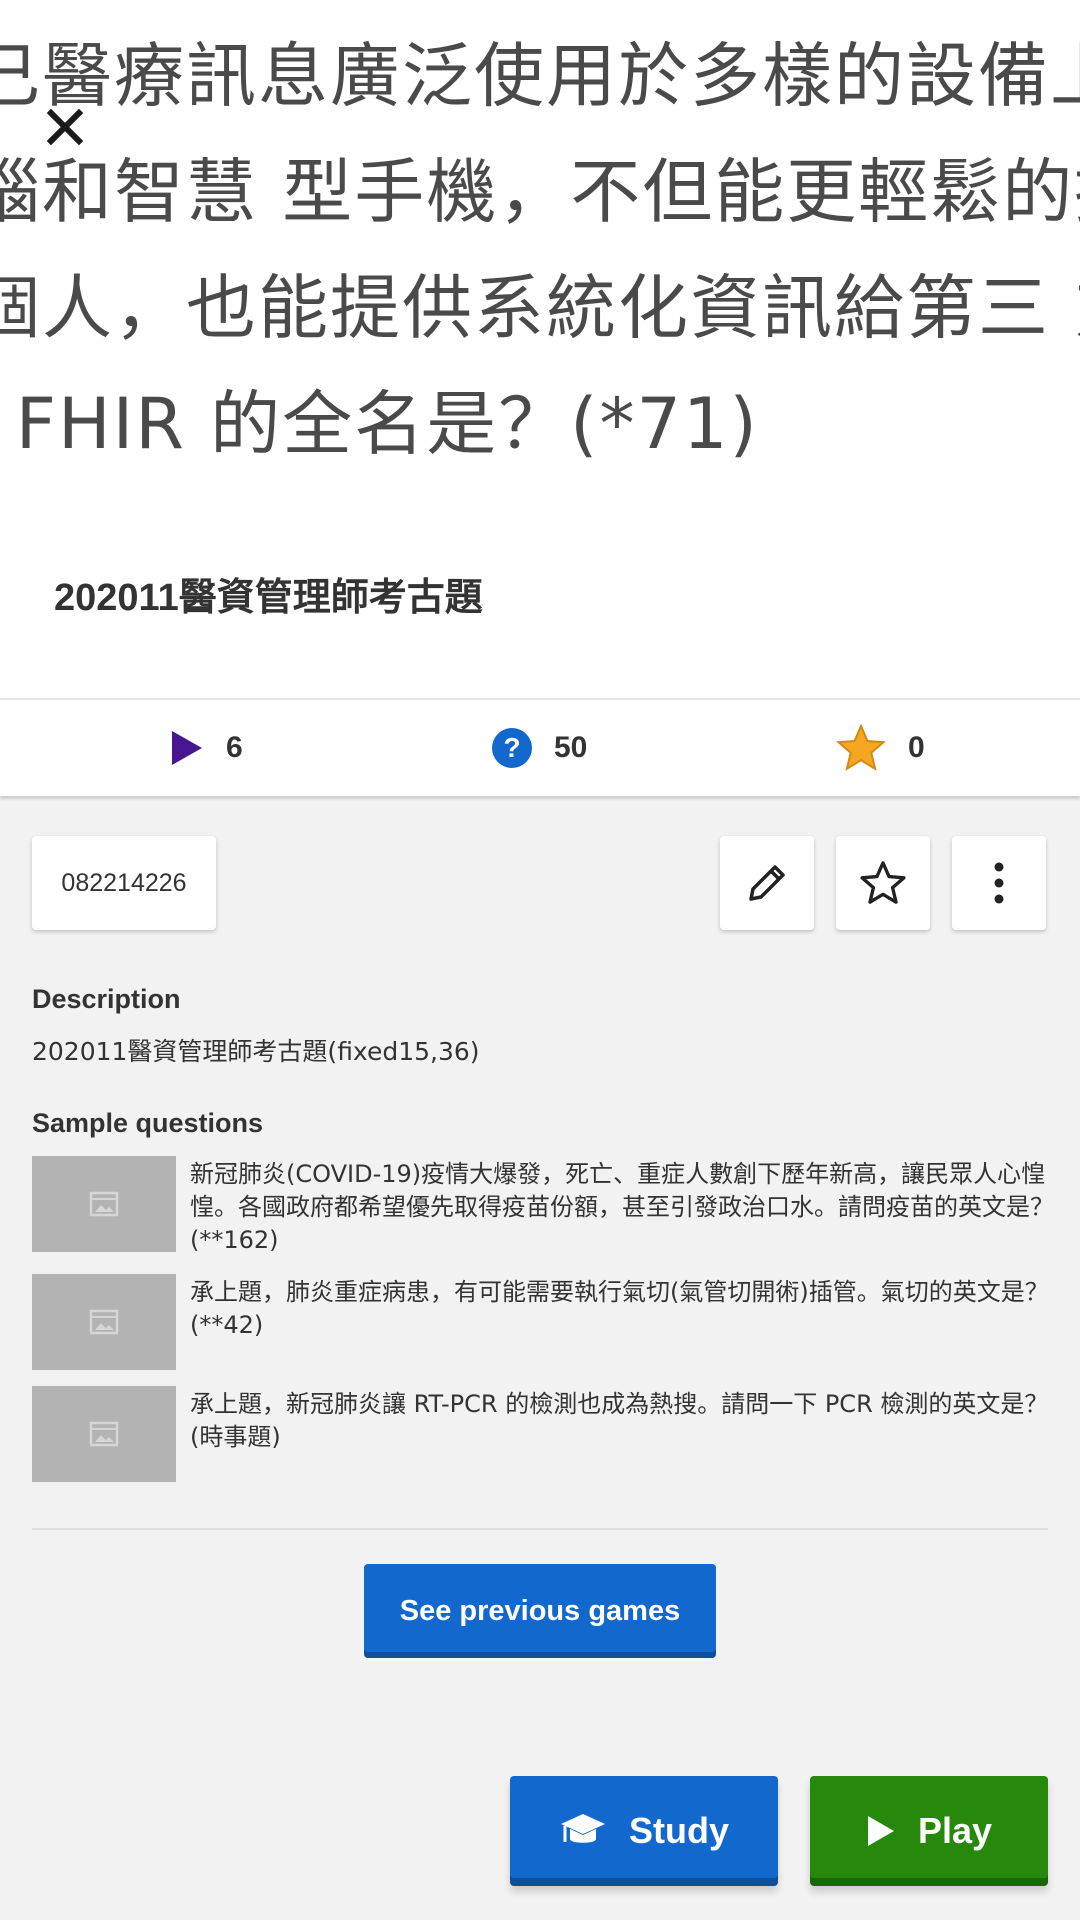 The image size is (1080, 1920). What do you see at coordinates (540, 308) in the screenshot?
I see `cover-text-line: 個人，也能提供系統化資訊給第三 方` at bounding box center [540, 308].